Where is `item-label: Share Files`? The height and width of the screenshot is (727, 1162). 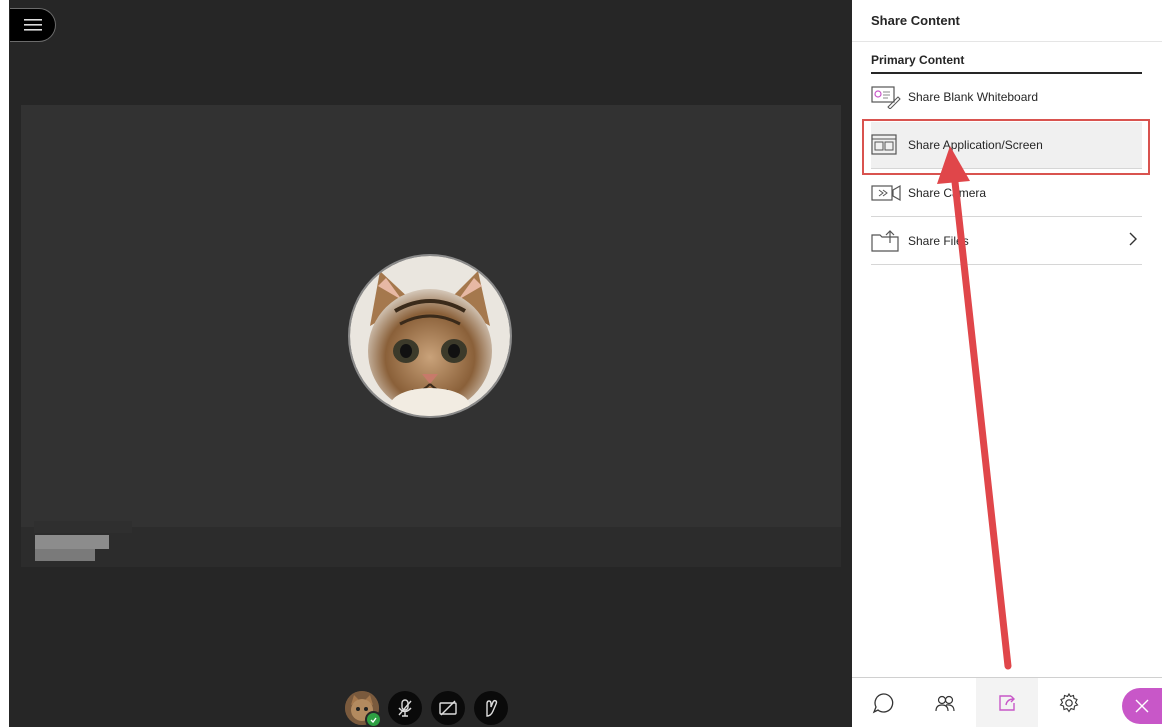
item-label: Share Files is located at coordinates (938, 241).